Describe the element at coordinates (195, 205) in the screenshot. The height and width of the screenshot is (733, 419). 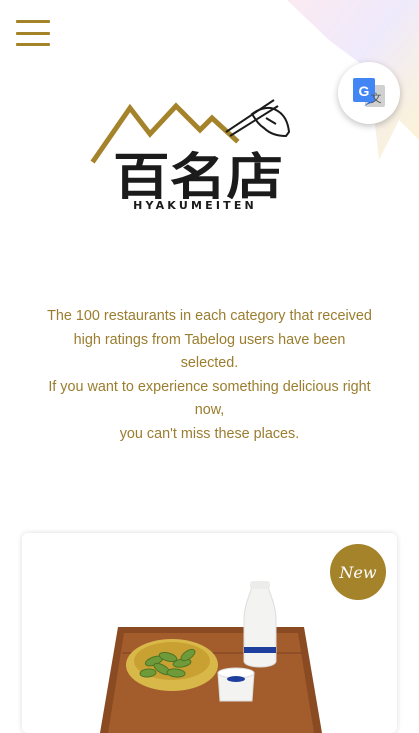
I see `logo-wordmark: HYAKUMEITEN` at that location.